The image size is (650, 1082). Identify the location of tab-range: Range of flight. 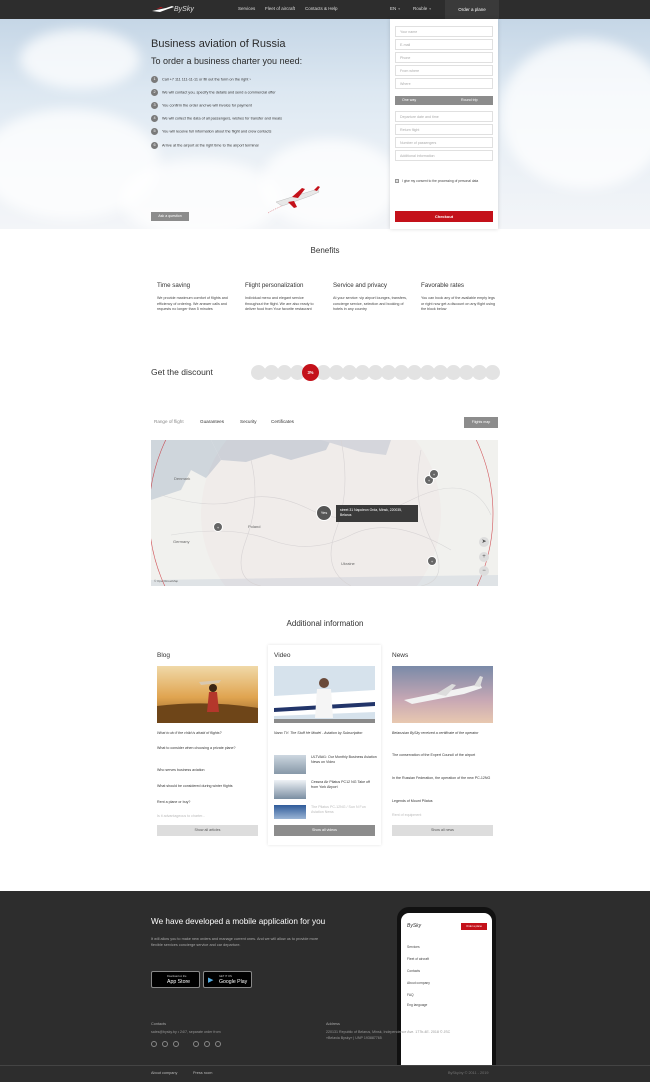
(169, 421).